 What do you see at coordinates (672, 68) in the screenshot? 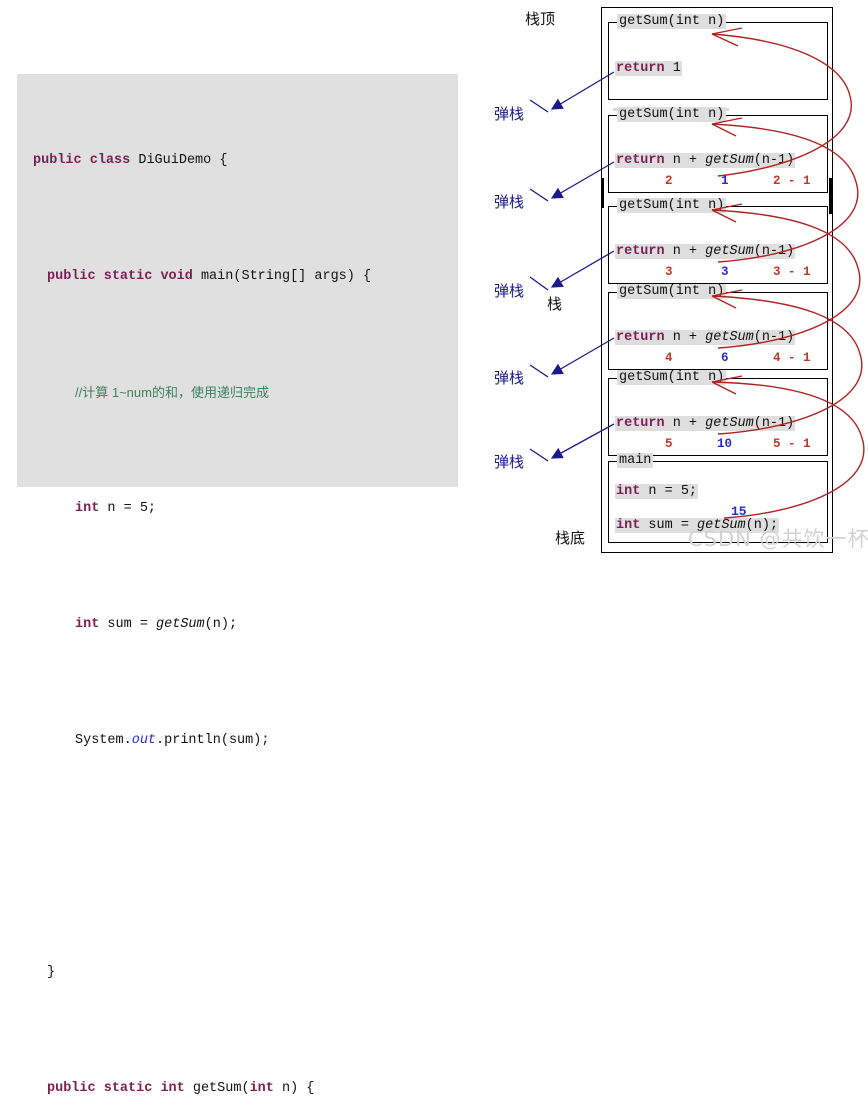
I see `frame-1-return-value: 1` at bounding box center [672, 68].